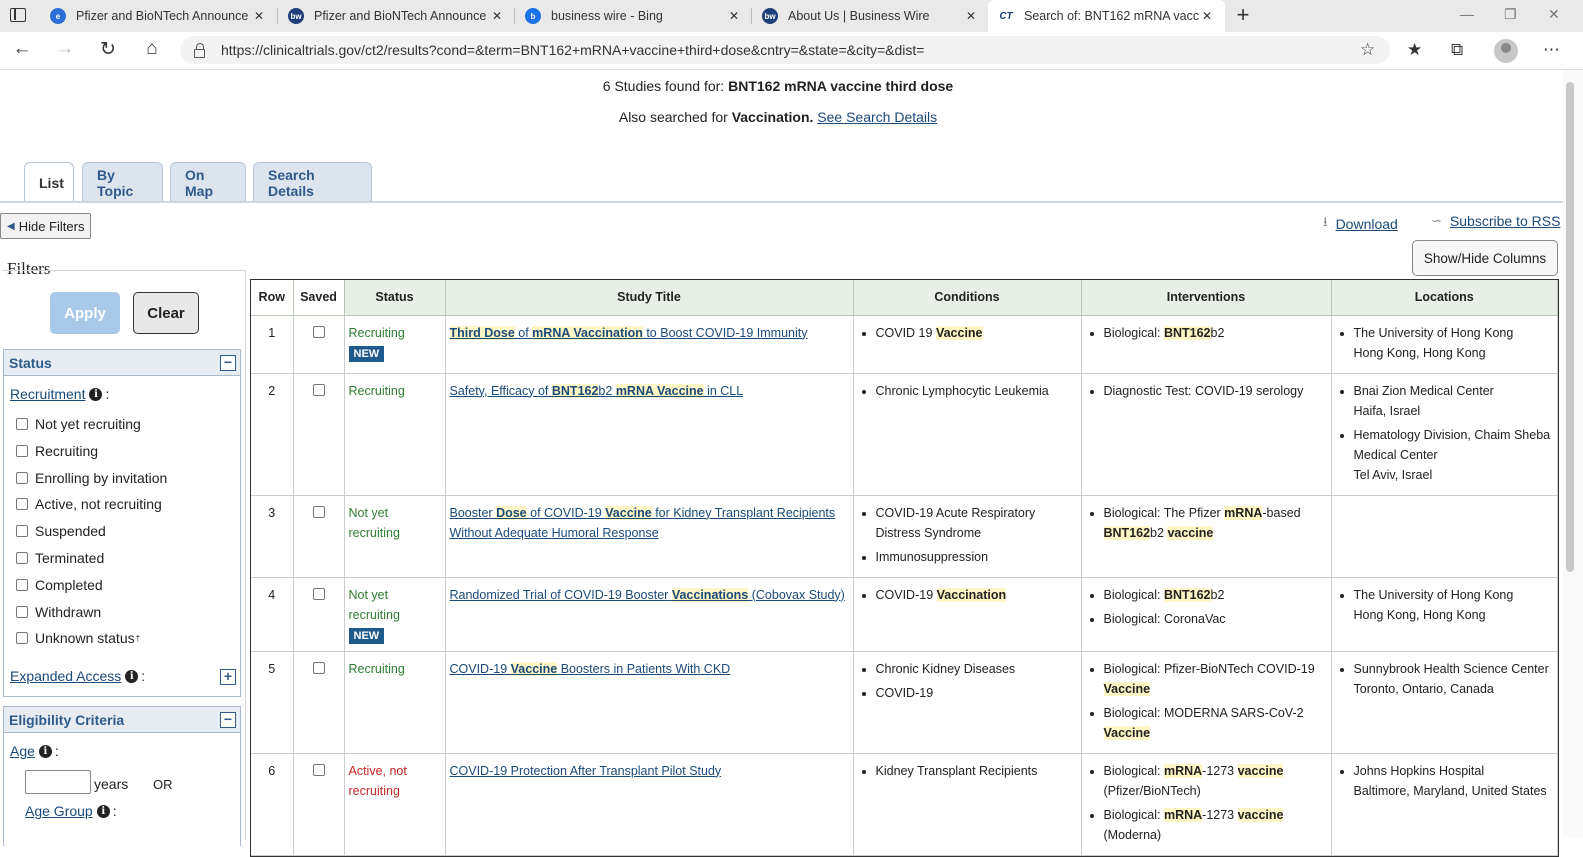 This screenshot has height=857, width=1583. I want to click on recruitment-option: Terminated, so click(60, 558).